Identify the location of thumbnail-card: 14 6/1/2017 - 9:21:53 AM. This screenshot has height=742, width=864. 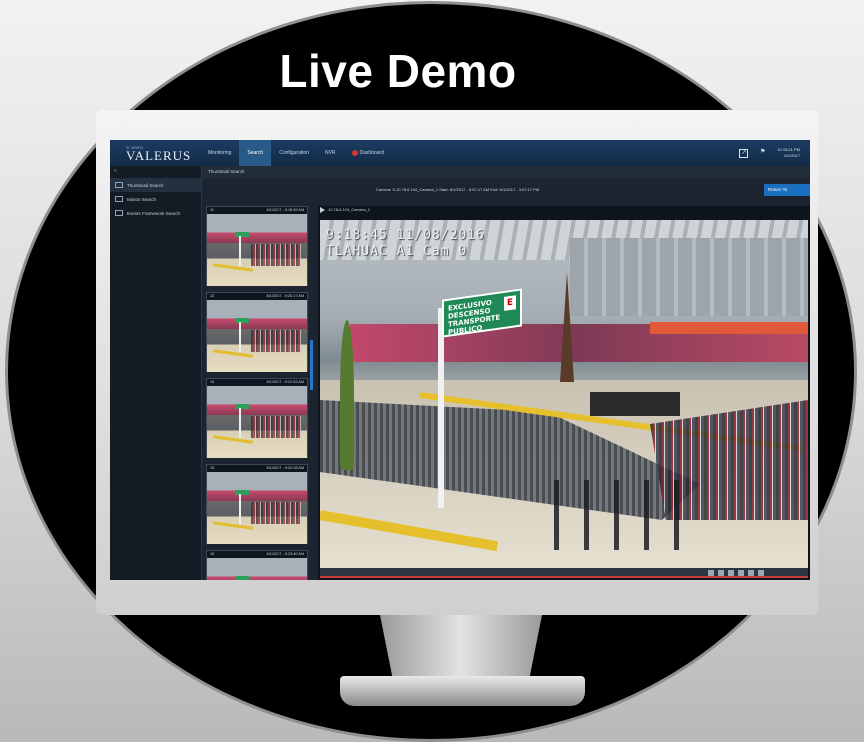
(257, 418).